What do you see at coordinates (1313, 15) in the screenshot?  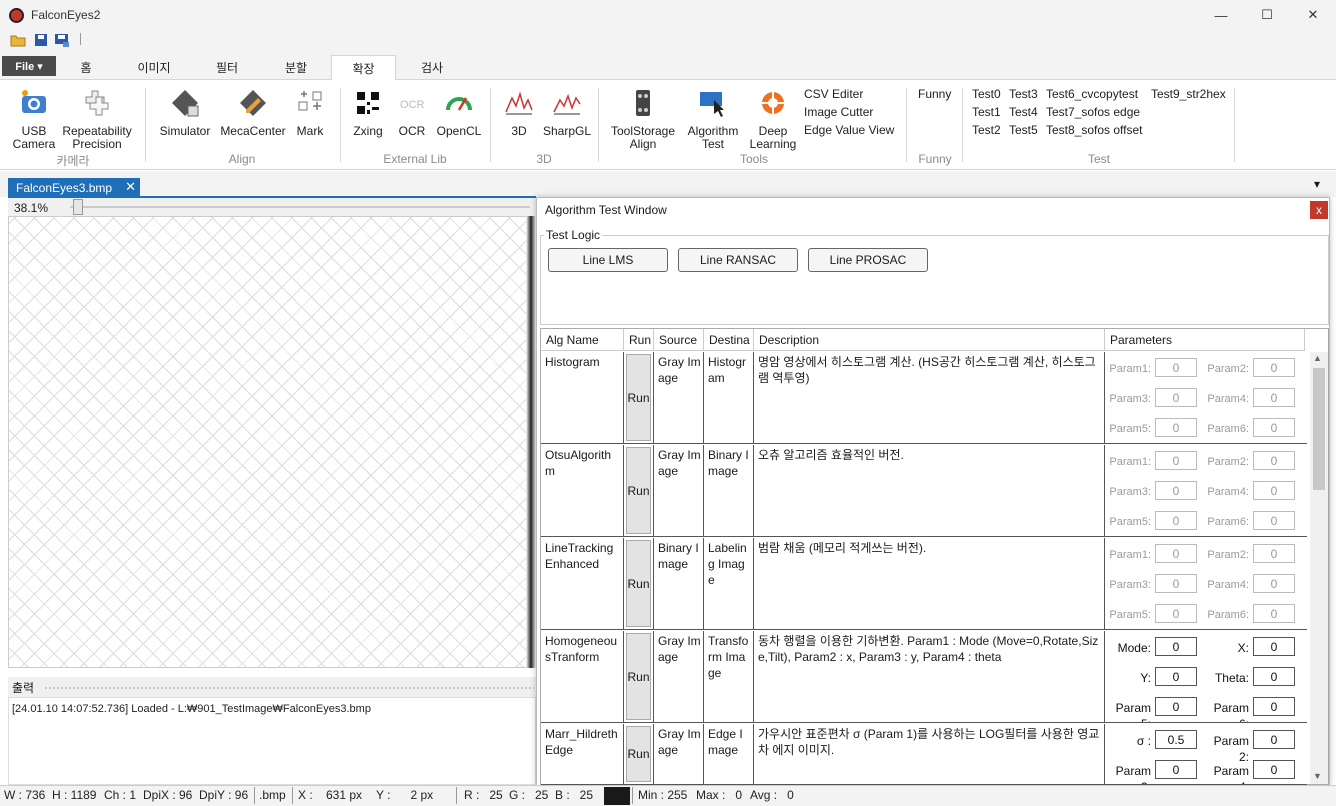 I see `close-window-button: ✕` at bounding box center [1313, 15].